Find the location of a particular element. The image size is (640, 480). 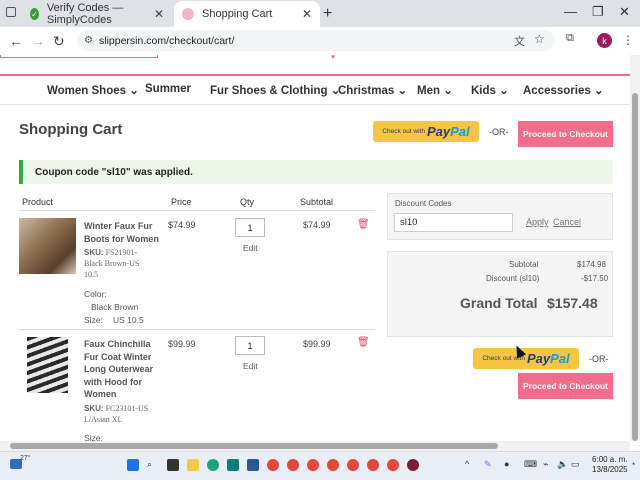

product-image-boots is located at coordinates (47, 246).